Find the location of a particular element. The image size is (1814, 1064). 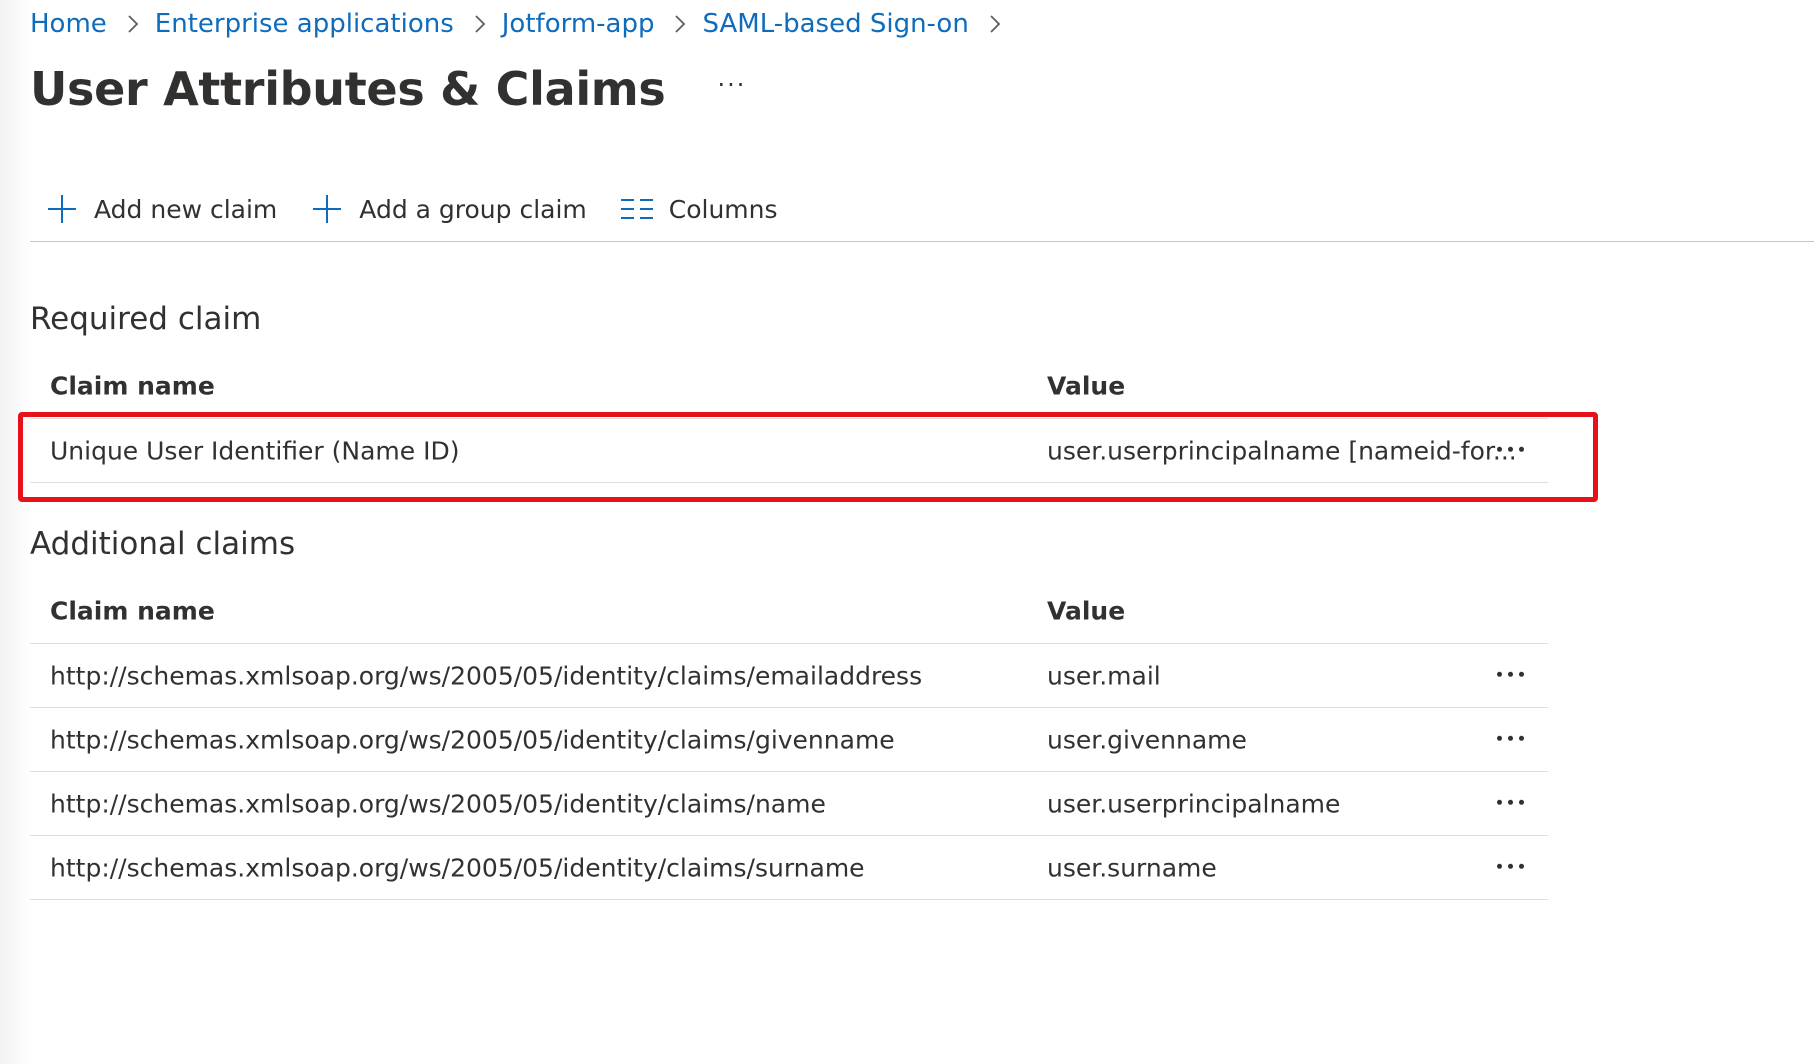

claim-value-cell: user.userprincipalname is located at coordinates (1194, 803).